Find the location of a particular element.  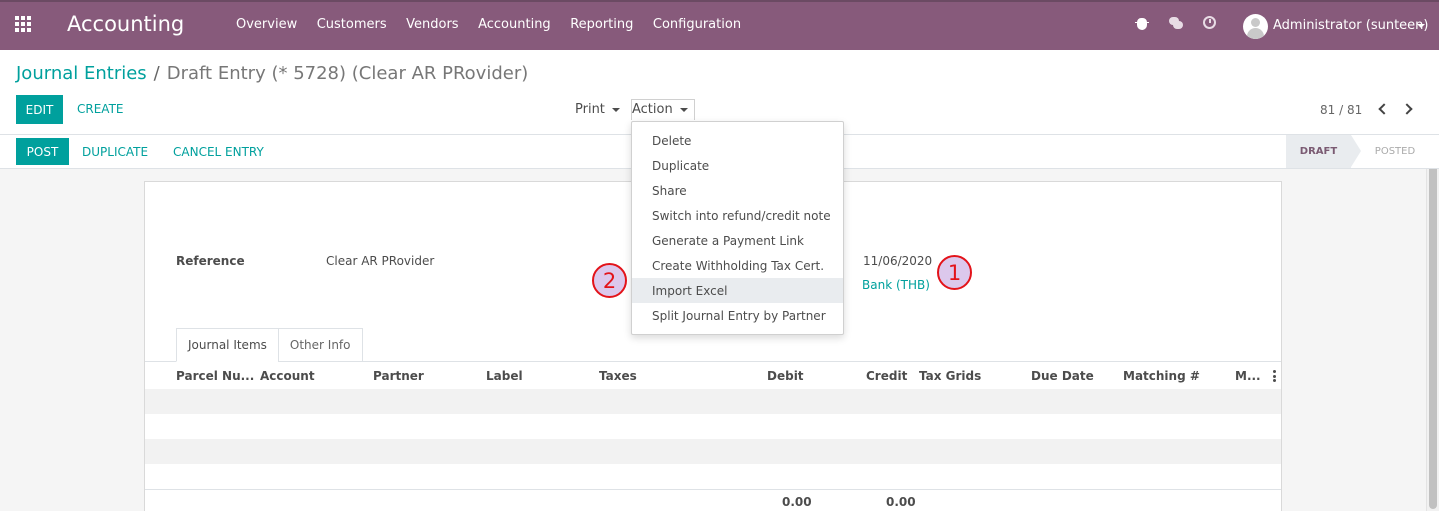

chat-icon is located at coordinates (1176, 23).